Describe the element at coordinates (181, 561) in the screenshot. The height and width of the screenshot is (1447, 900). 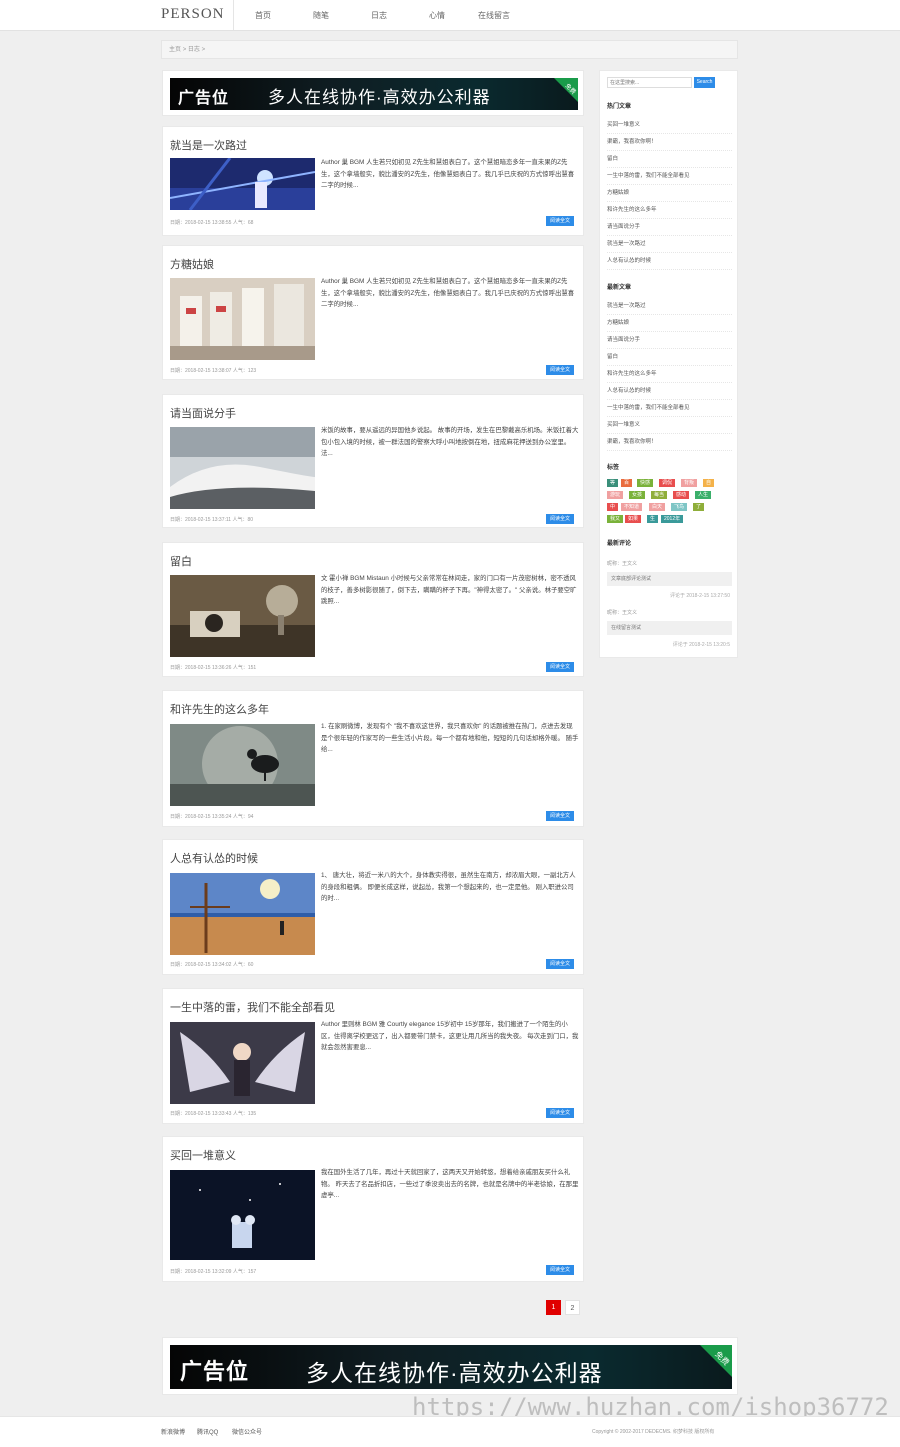
I see `post-title: 留白` at that location.